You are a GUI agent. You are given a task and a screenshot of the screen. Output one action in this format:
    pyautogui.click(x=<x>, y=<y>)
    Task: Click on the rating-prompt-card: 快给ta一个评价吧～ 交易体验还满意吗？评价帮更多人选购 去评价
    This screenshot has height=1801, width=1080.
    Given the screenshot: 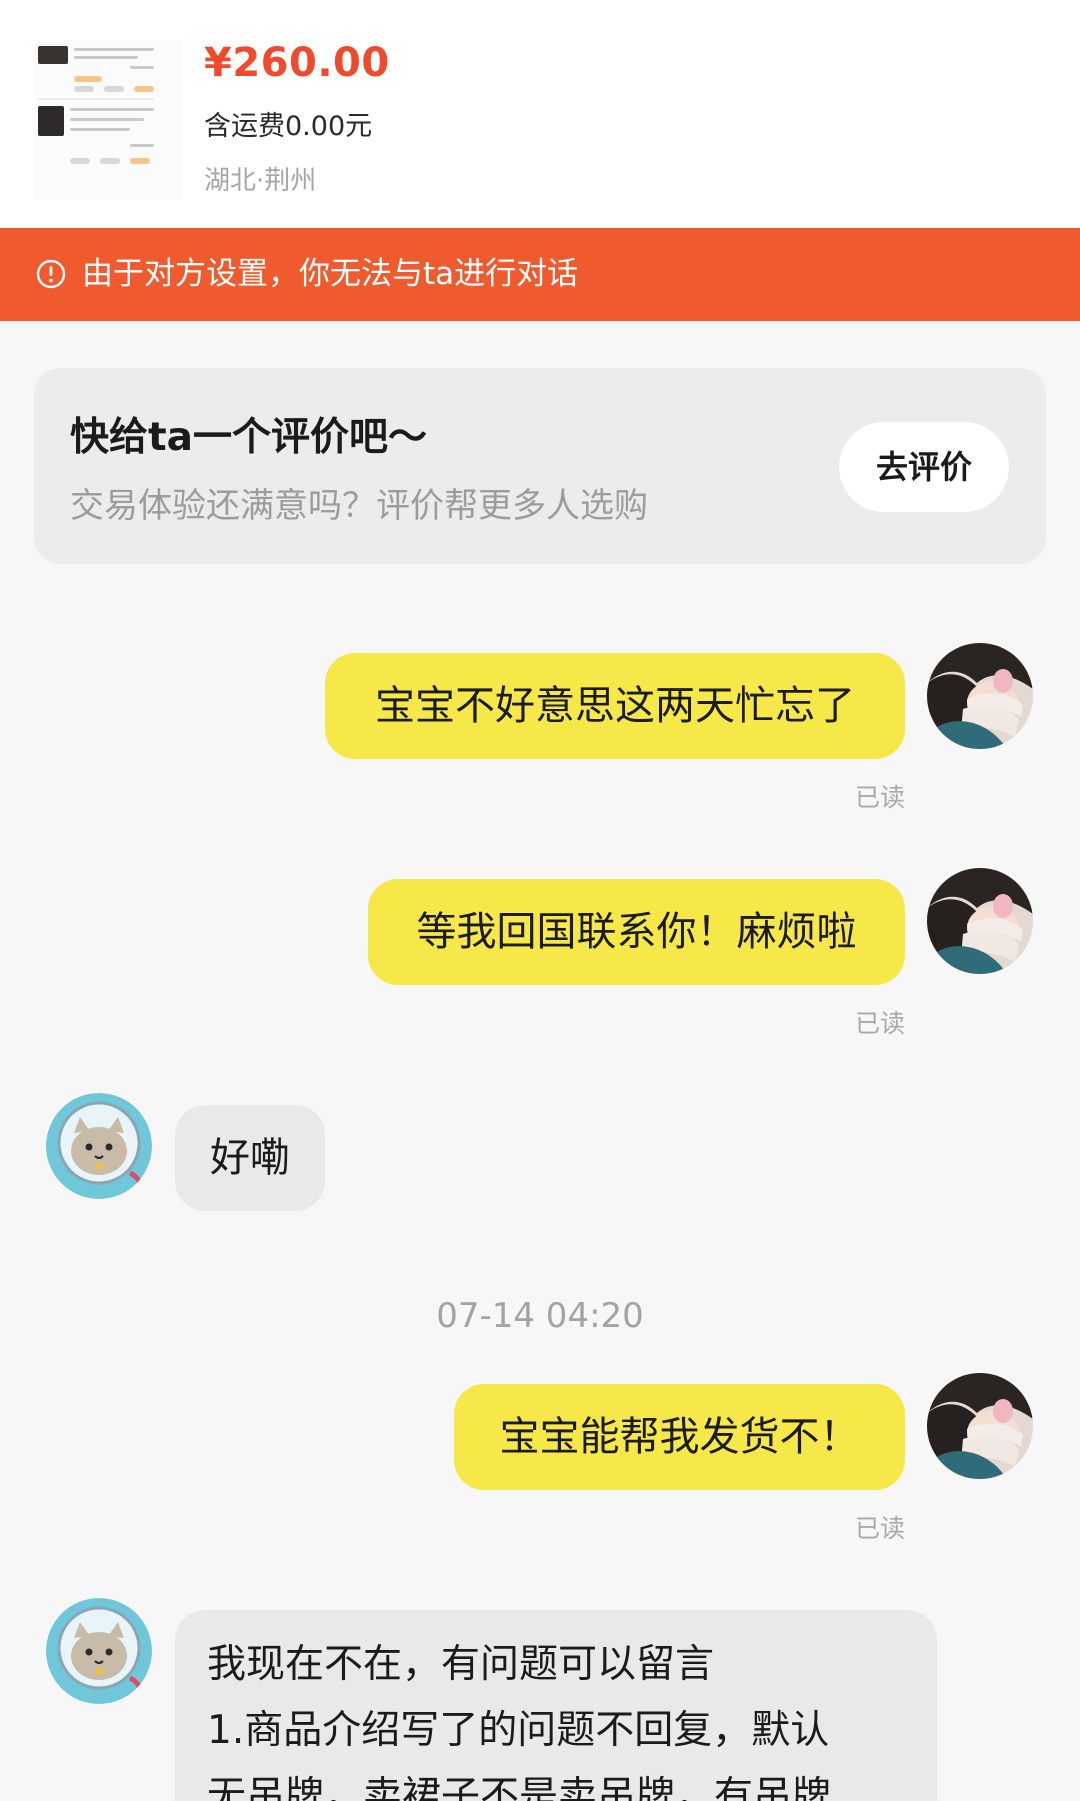 What is the action you would take?
    pyautogui.click(x=540, y=466)
    